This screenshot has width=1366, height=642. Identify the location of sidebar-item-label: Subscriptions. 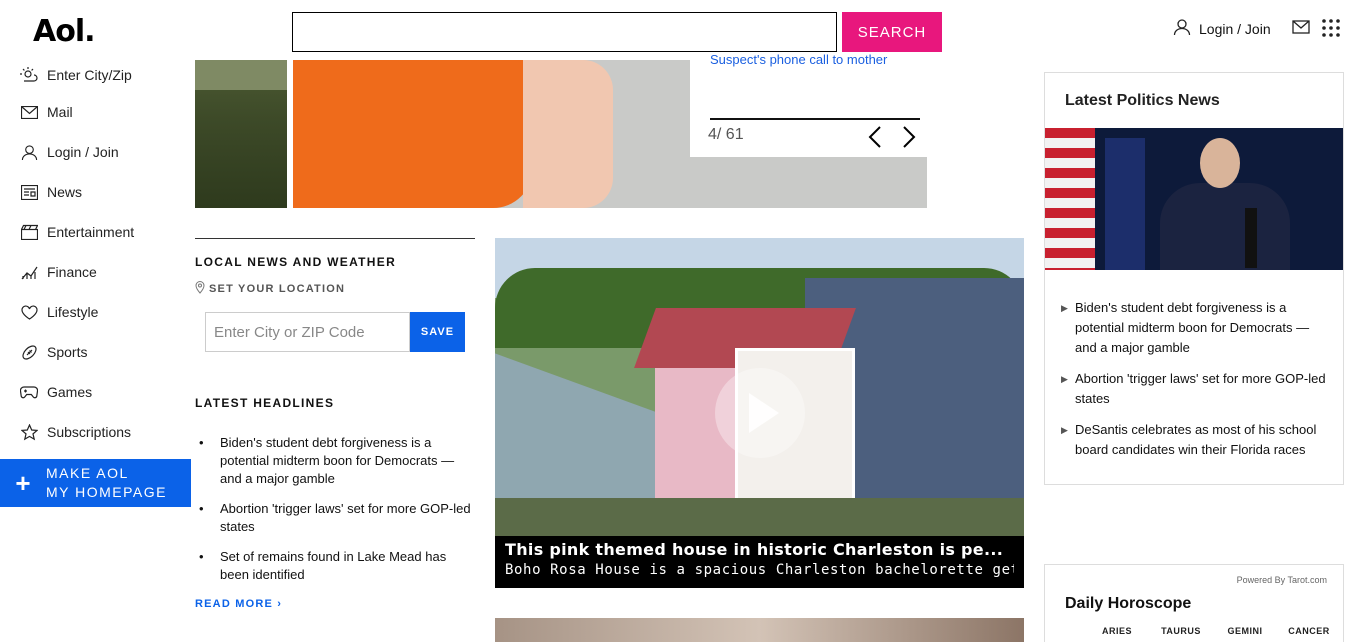
(89, 432).